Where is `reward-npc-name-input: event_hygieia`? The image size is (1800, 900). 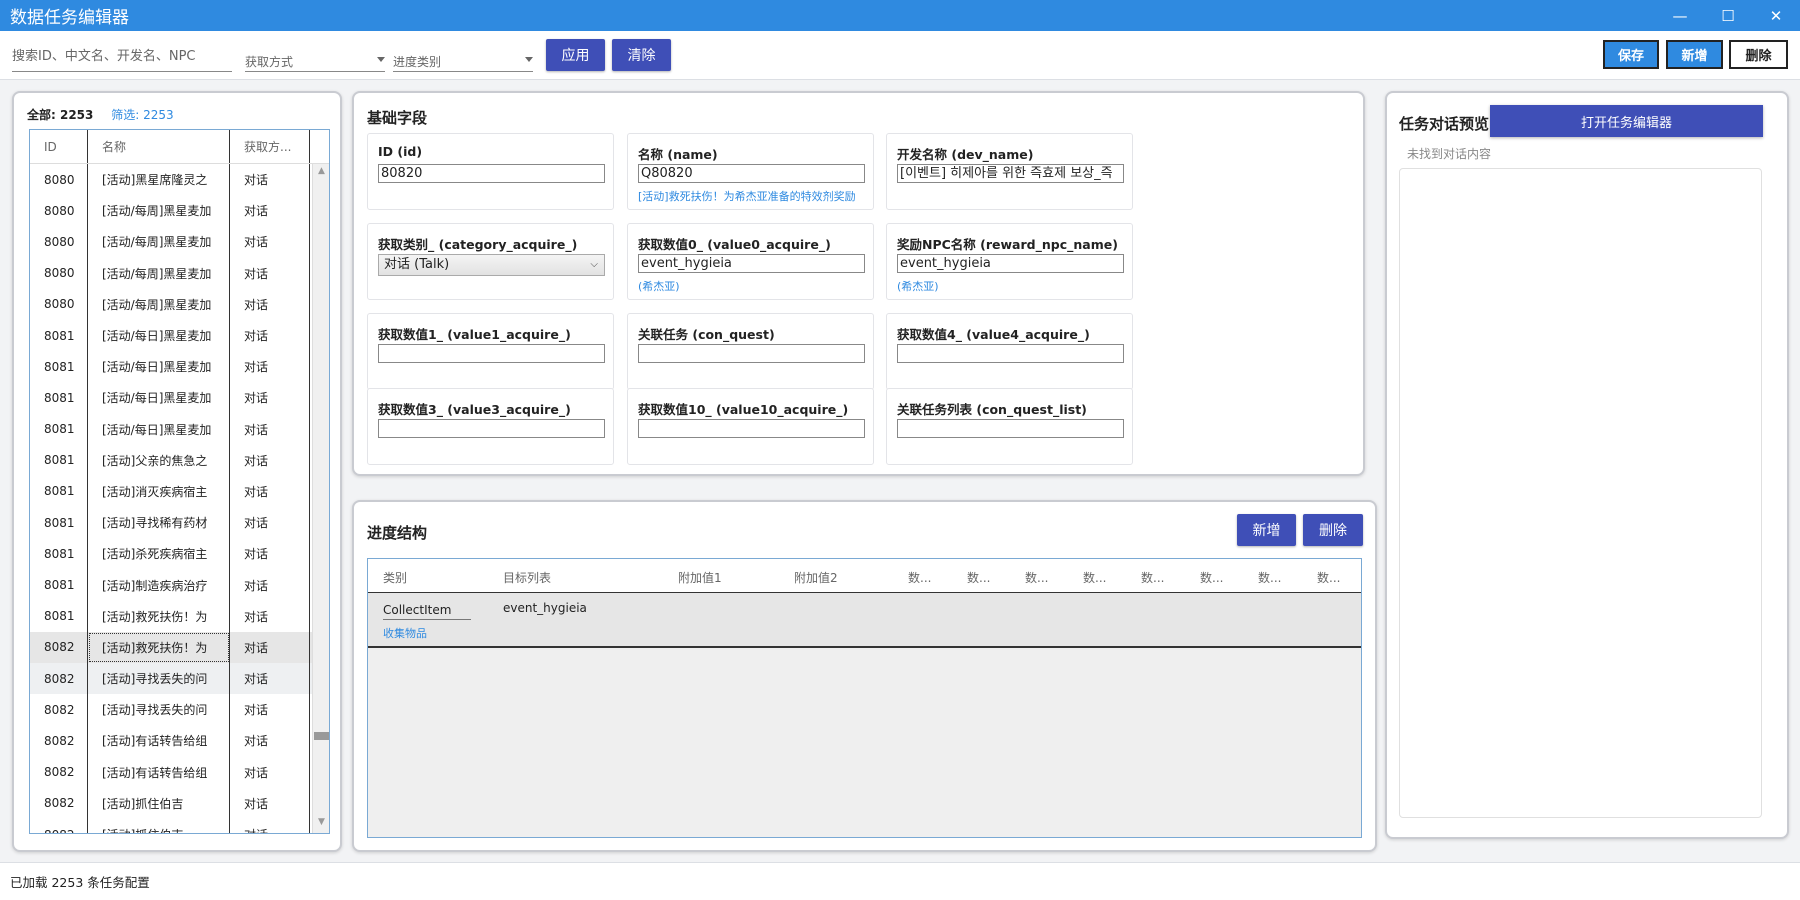
reward-npc-name-input: event_hygieia is located at coordinates (1010, 263).